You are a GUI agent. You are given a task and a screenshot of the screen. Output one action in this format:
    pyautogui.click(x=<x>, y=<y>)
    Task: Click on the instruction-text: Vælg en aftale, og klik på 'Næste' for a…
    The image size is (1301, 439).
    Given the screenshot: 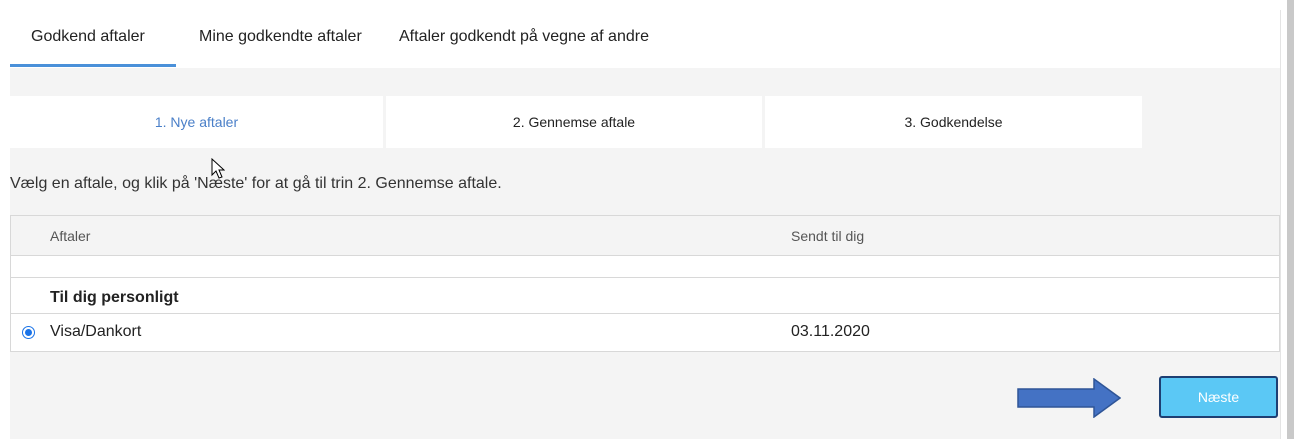 What is the action you would take?
    pyautogui.click(x=256, y=183)
    